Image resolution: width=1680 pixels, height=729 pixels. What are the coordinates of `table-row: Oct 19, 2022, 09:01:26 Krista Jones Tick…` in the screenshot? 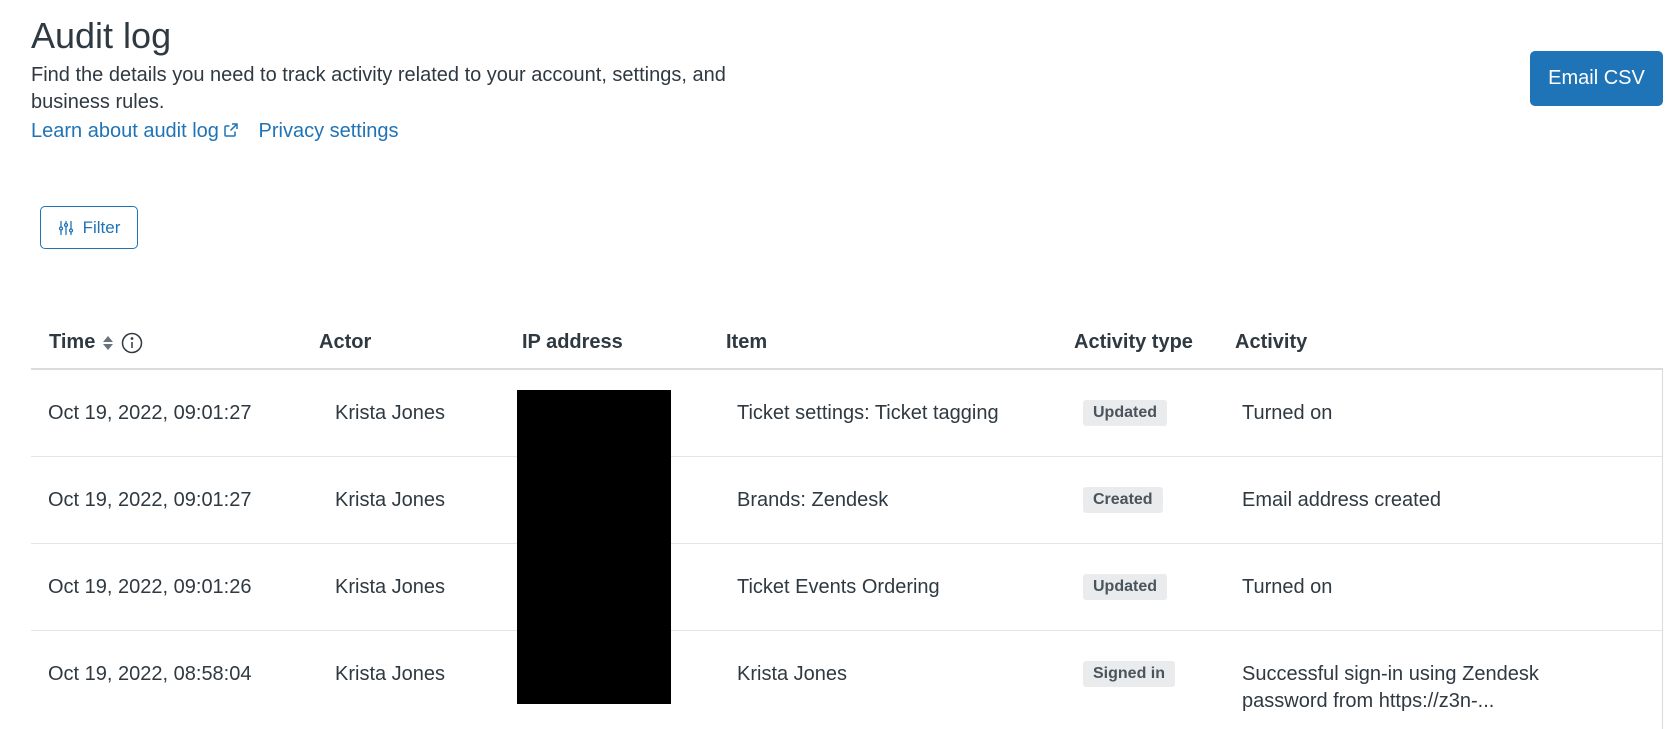 It's located at (846, 587).